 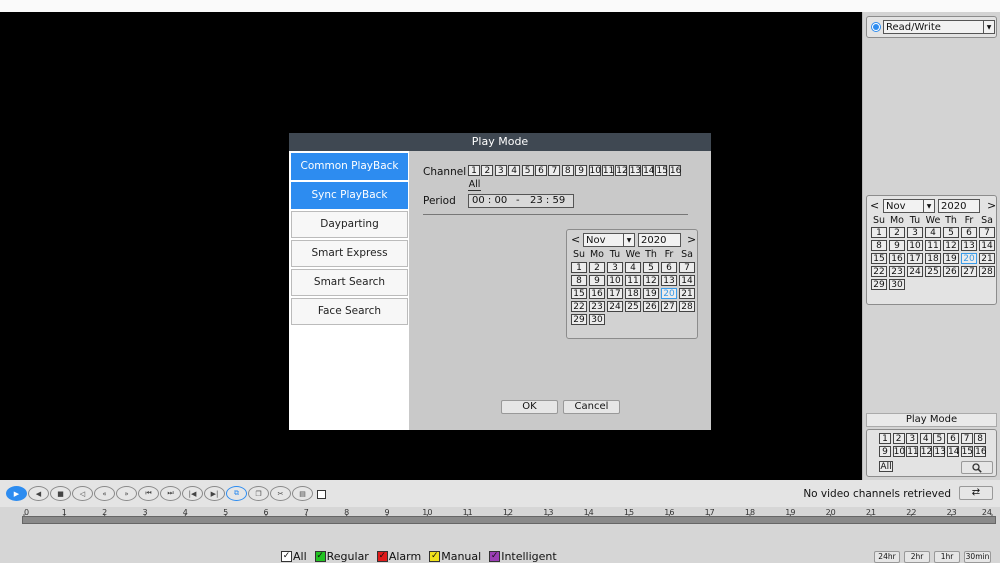 What do you see at coordinates (947, 557) in the screenshot?
I see `zoom-1hr-button: 1hr` at bounding box center [947, 557].